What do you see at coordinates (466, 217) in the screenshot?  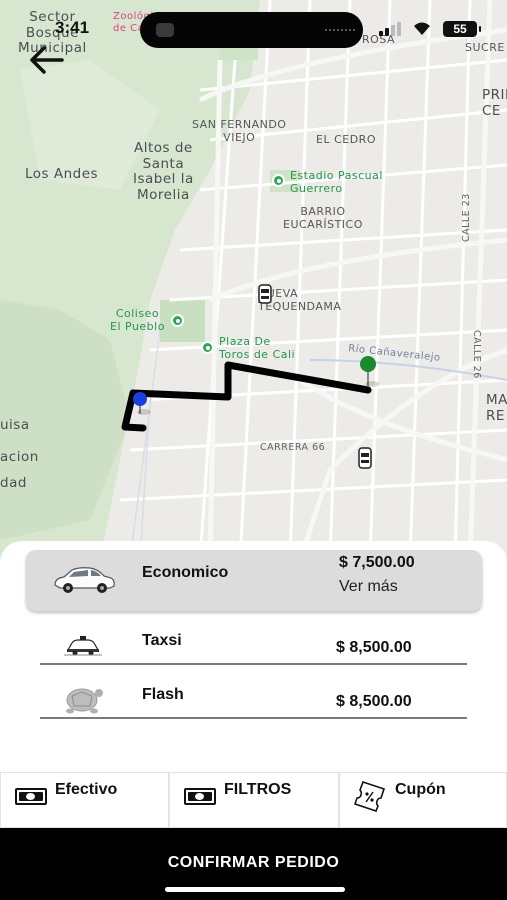 I see `map-label-calle-23: CALLE 23` at bounding box center [466, 217].